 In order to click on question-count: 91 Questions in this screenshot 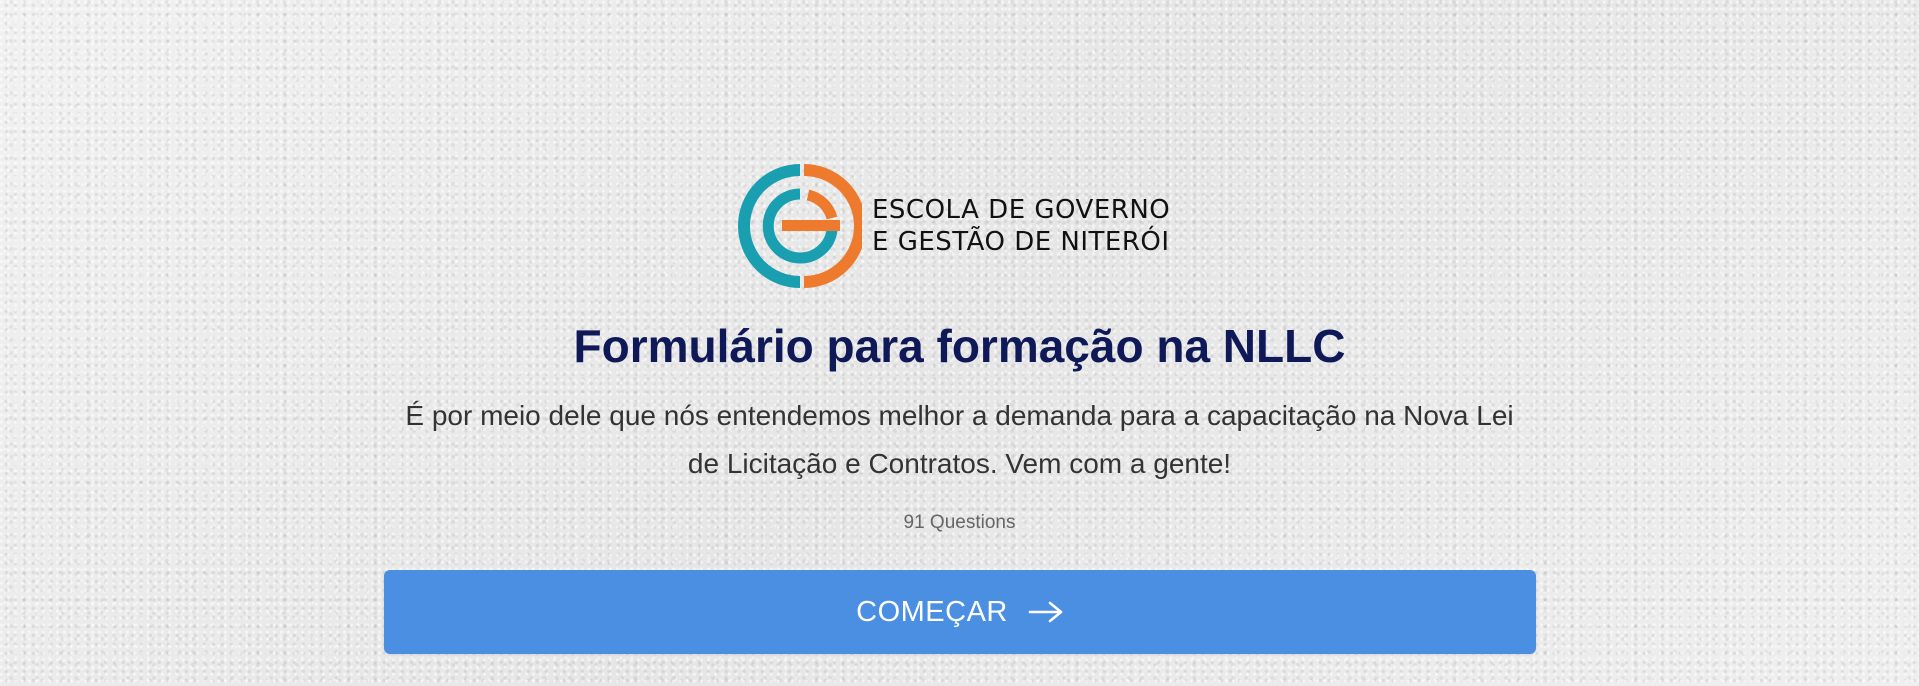, I will do `click(959, 522)`.